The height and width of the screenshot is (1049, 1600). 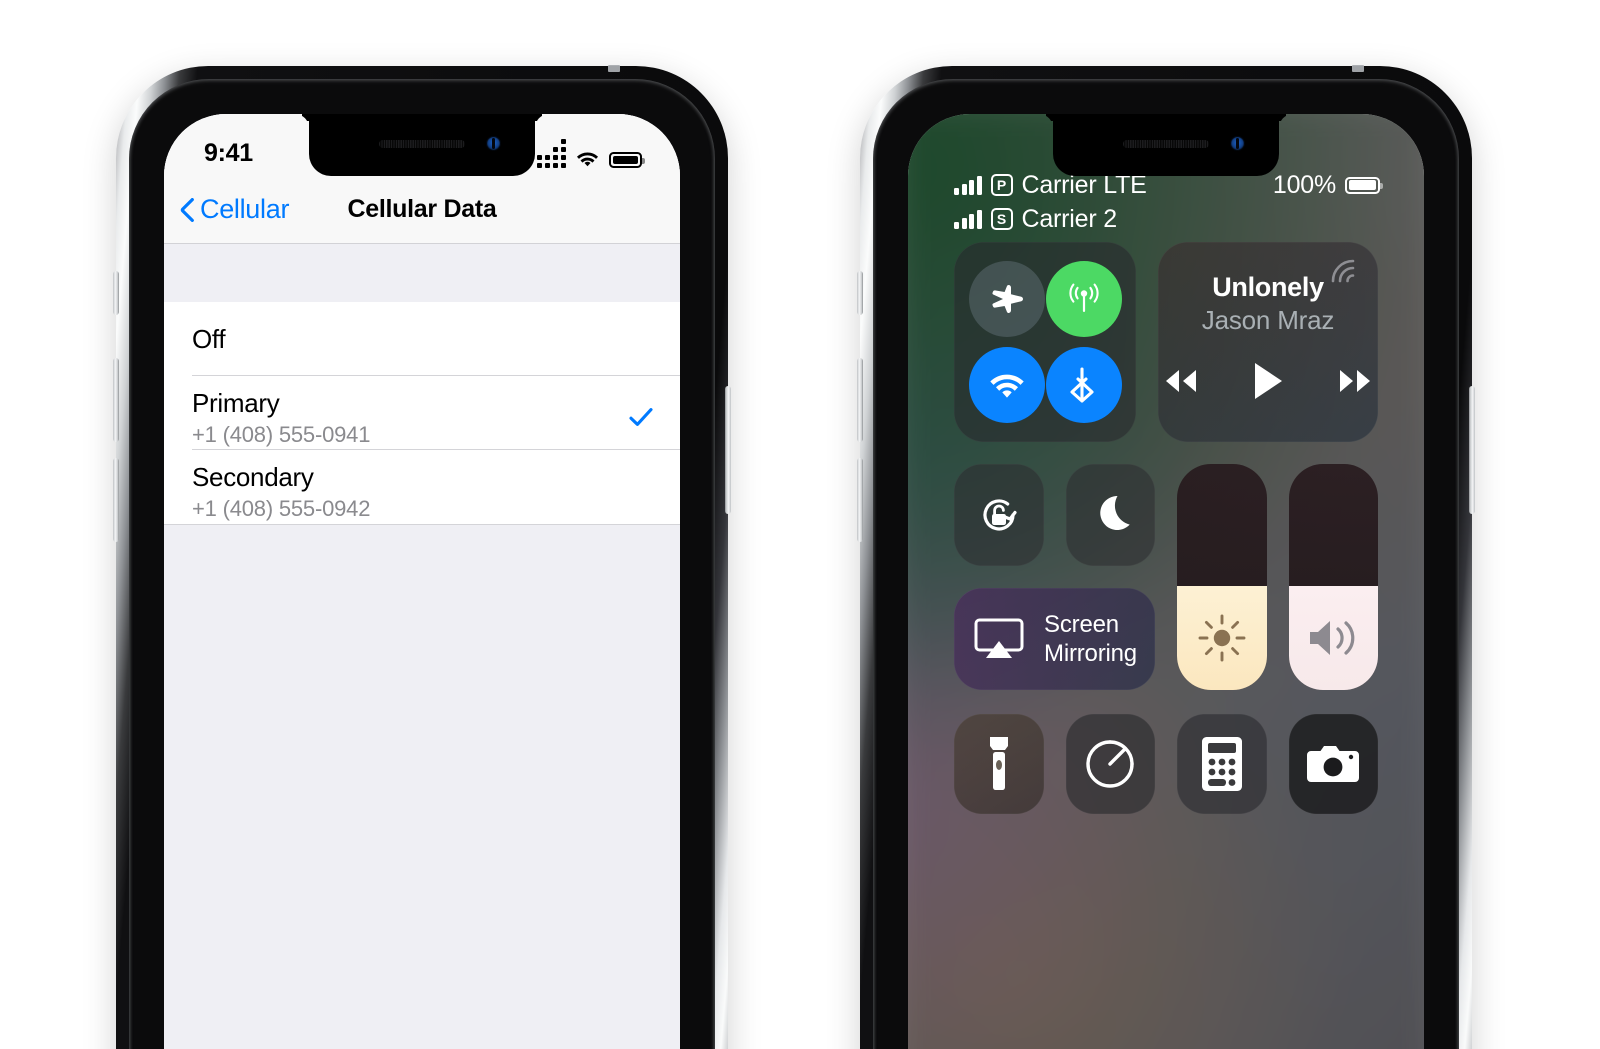 I want to click on volume-slider-fill, so click(x=1333, y=638).